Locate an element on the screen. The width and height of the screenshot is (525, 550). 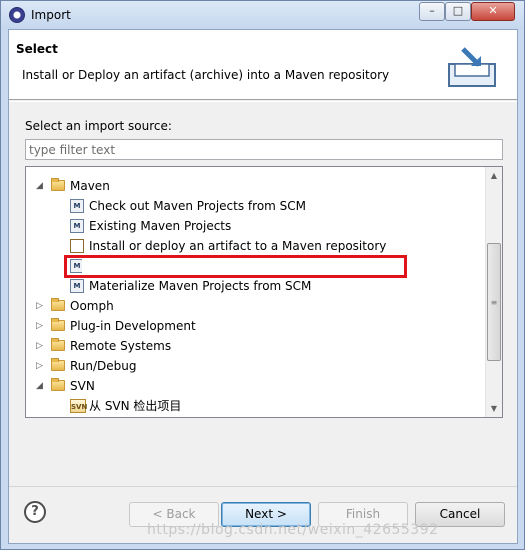
svn-icon: SVN is located at coordinates (78, 406).